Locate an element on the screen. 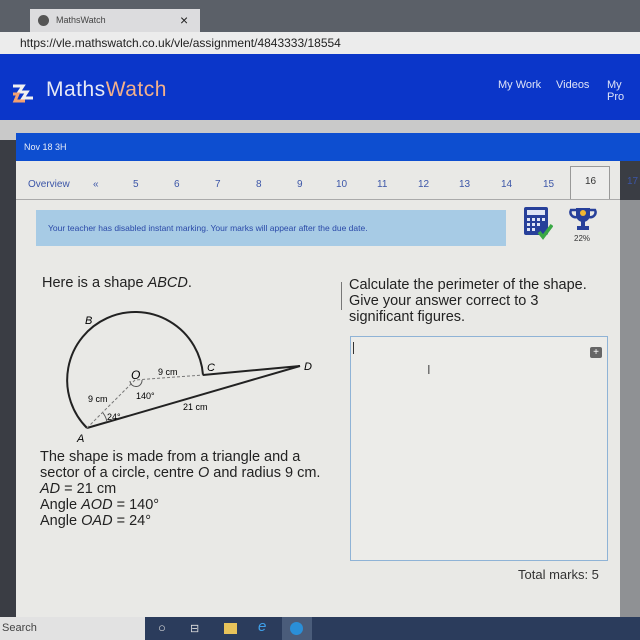 The width and height of the screenshot is (640, 640). progress-percent: 22% is located at coordinates (582, 238).